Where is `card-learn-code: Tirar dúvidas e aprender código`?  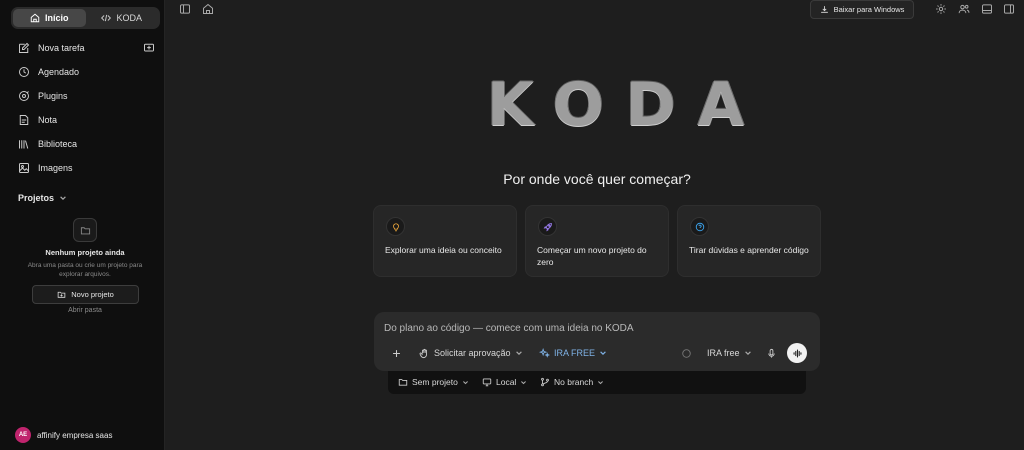 card-learn-code: Tirar dúvidas e aprender código is located at coordinates (749, 241).